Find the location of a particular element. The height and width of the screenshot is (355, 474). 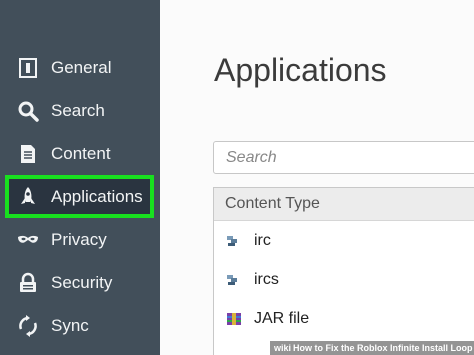

sidebar-item-security: Security is located at coordinates (80, 282).